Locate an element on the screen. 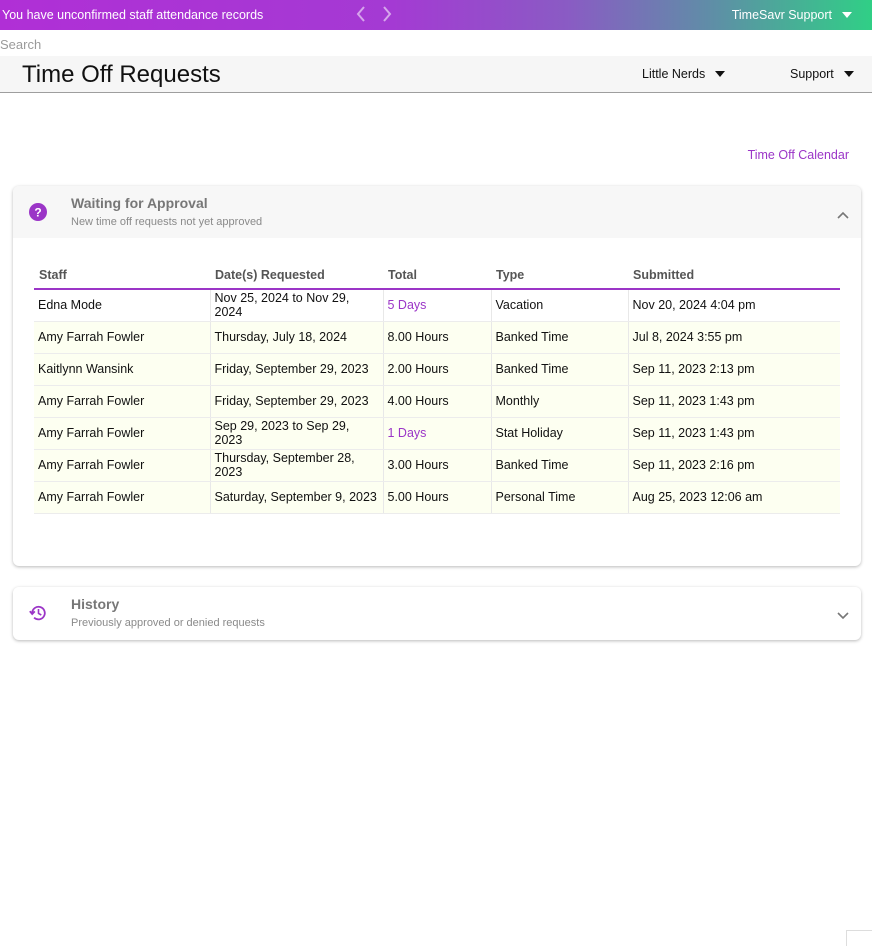 This screenshot has height=946, width=872. history-panel-title: History is located at coordinates (95, 604).